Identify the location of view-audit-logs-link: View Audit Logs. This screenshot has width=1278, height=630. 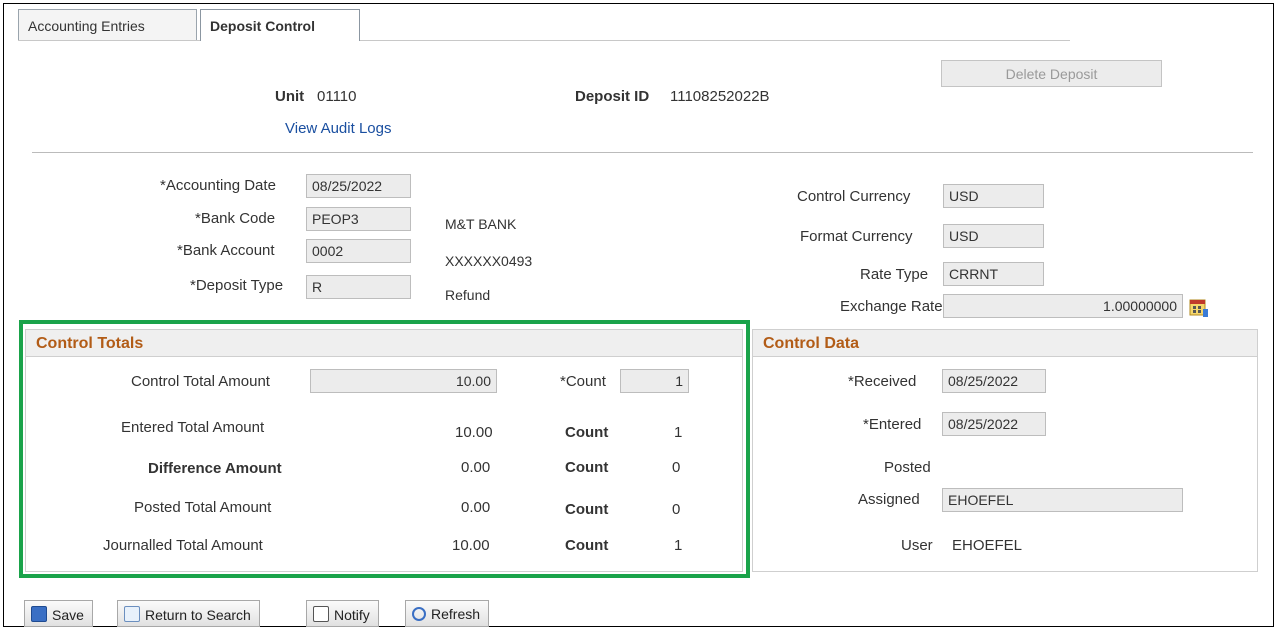
(338, 128).